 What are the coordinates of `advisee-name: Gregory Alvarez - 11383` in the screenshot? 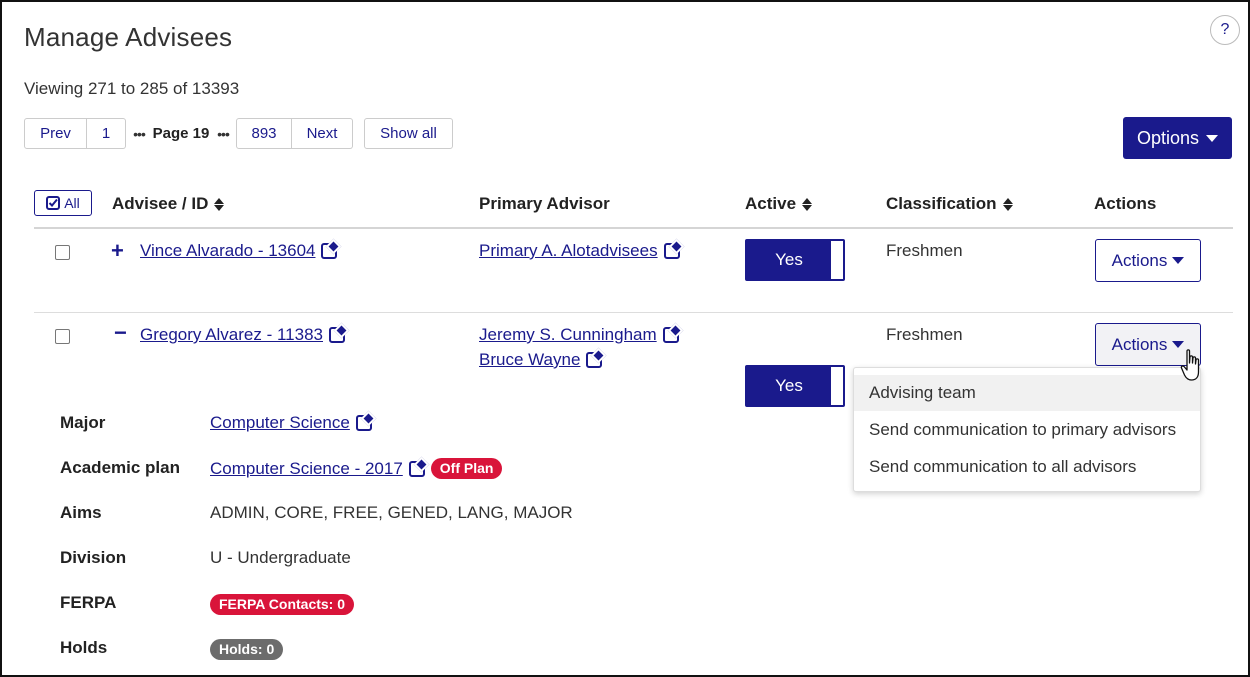 It's located at (231, 334).